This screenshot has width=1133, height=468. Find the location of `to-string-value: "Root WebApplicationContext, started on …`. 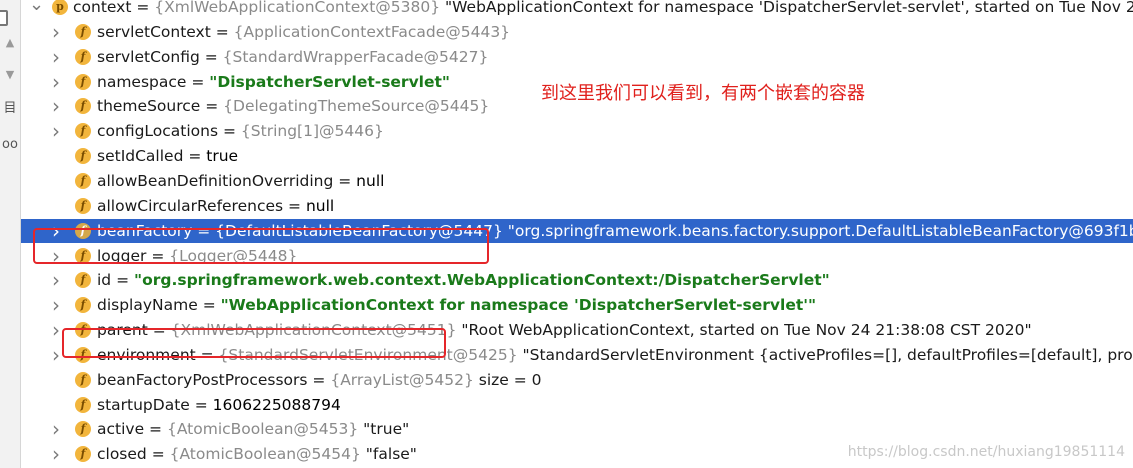

to-string-value: "Root WebApplicationContext, started on … is located at coordinates (744, 330).